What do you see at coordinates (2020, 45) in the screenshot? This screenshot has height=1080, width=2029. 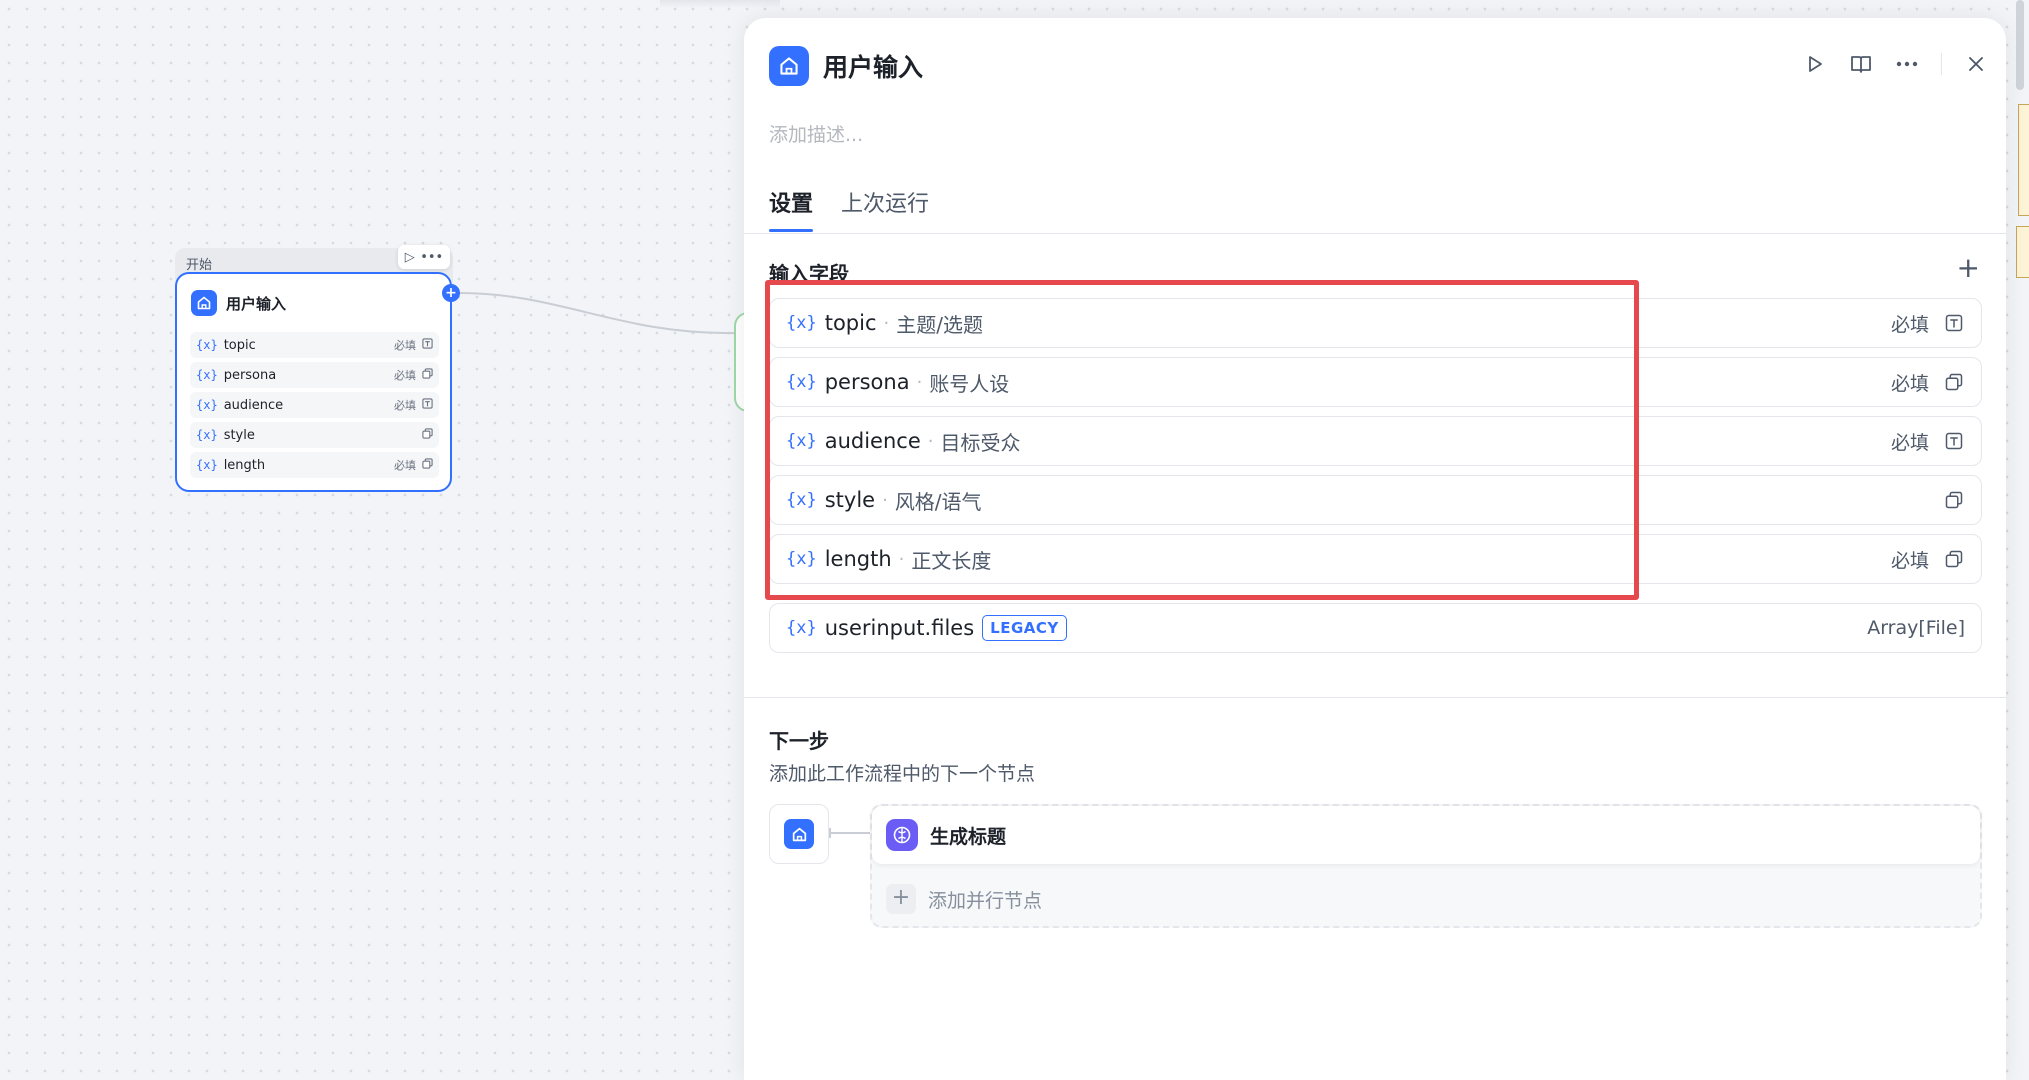 I see `scrollbar-thumb` at bounding box center [2020, 45].